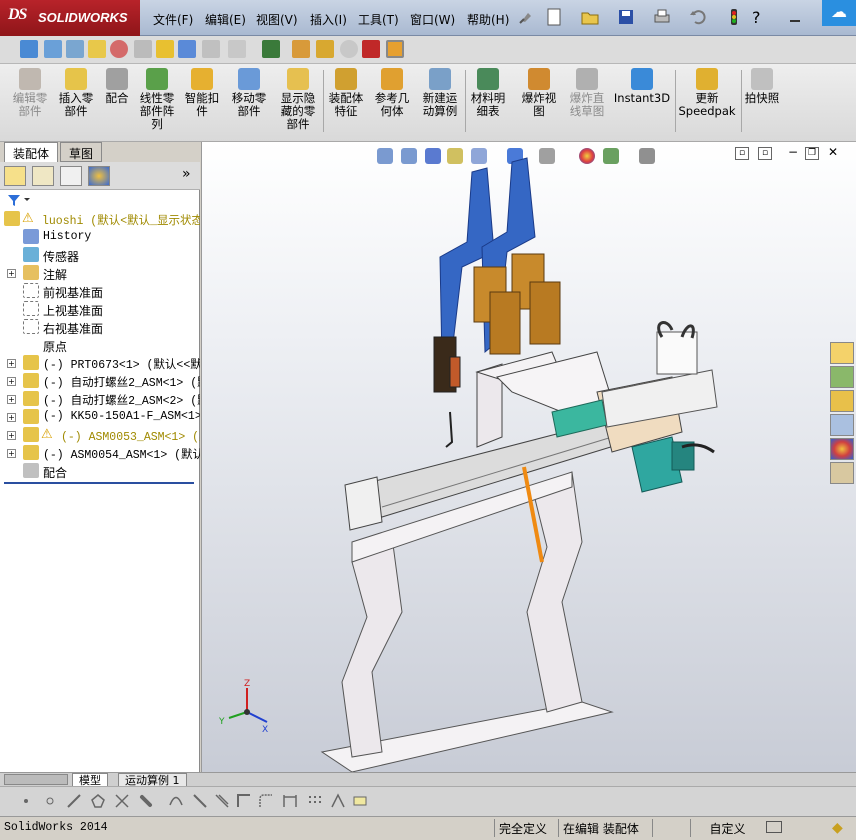 The width and height of the screenshot is (856, 840). What do you see at coordinates (50, 801) in the screenshot?
I see `center-point-icon` at bounding box center [50, 801].